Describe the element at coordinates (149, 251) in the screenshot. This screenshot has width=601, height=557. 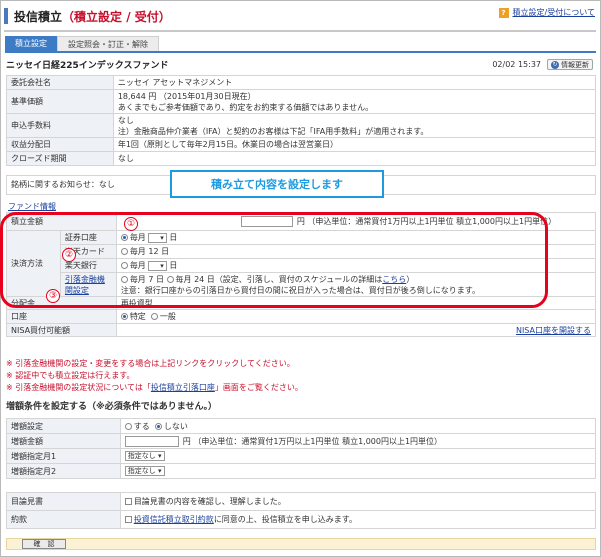
I see `method-option: 毎月 12 日` at that location.